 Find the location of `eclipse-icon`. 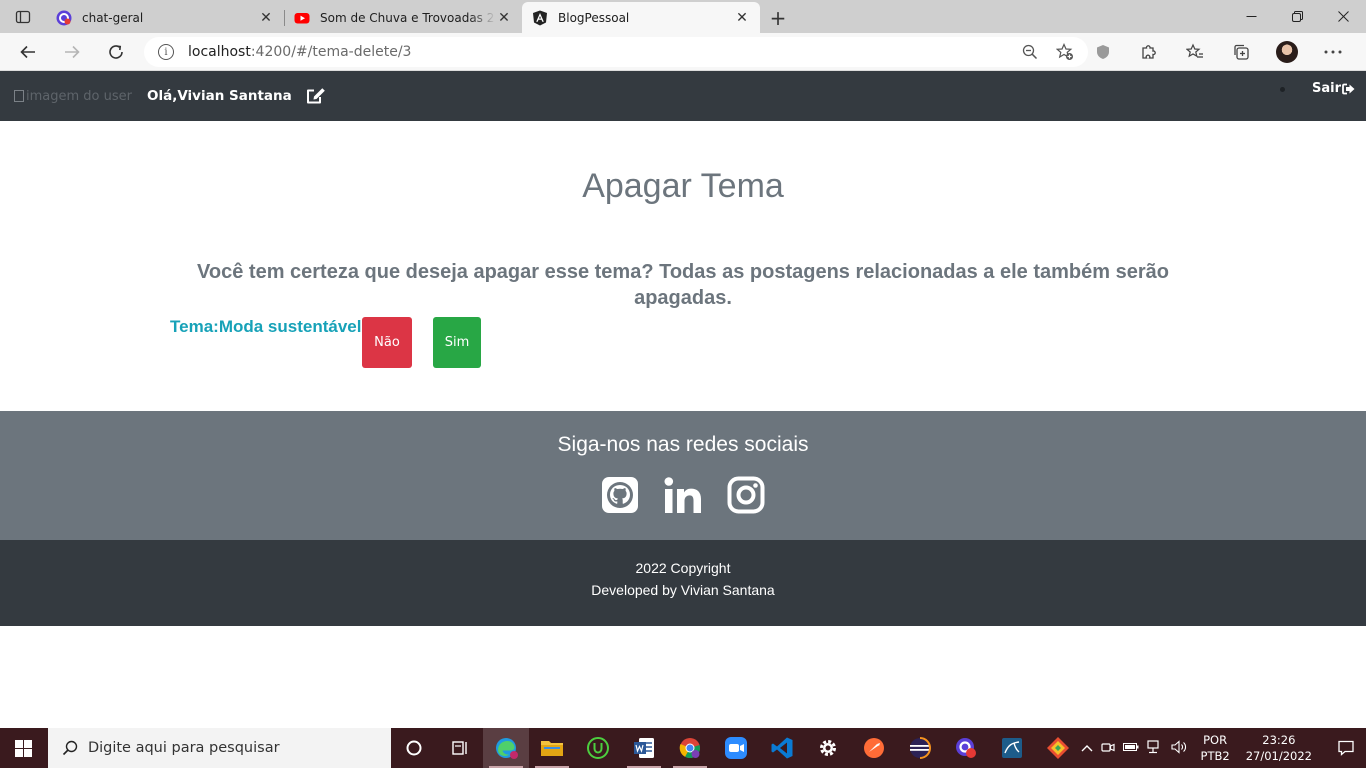

eclipse-icon is located at coordinates (920, 748).